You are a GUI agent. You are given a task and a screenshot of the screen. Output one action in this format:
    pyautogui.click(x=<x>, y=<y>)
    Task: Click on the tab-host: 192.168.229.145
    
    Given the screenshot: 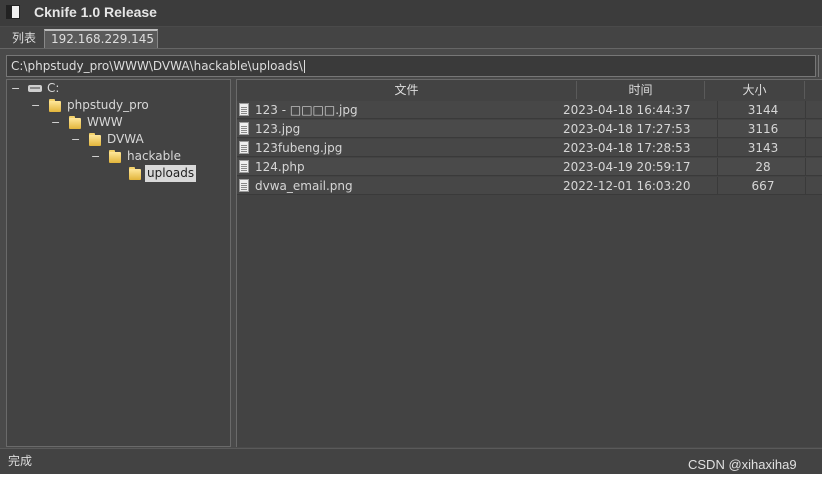 What is the action you would take?
    pyautogui.click(x=101, y=38)
    